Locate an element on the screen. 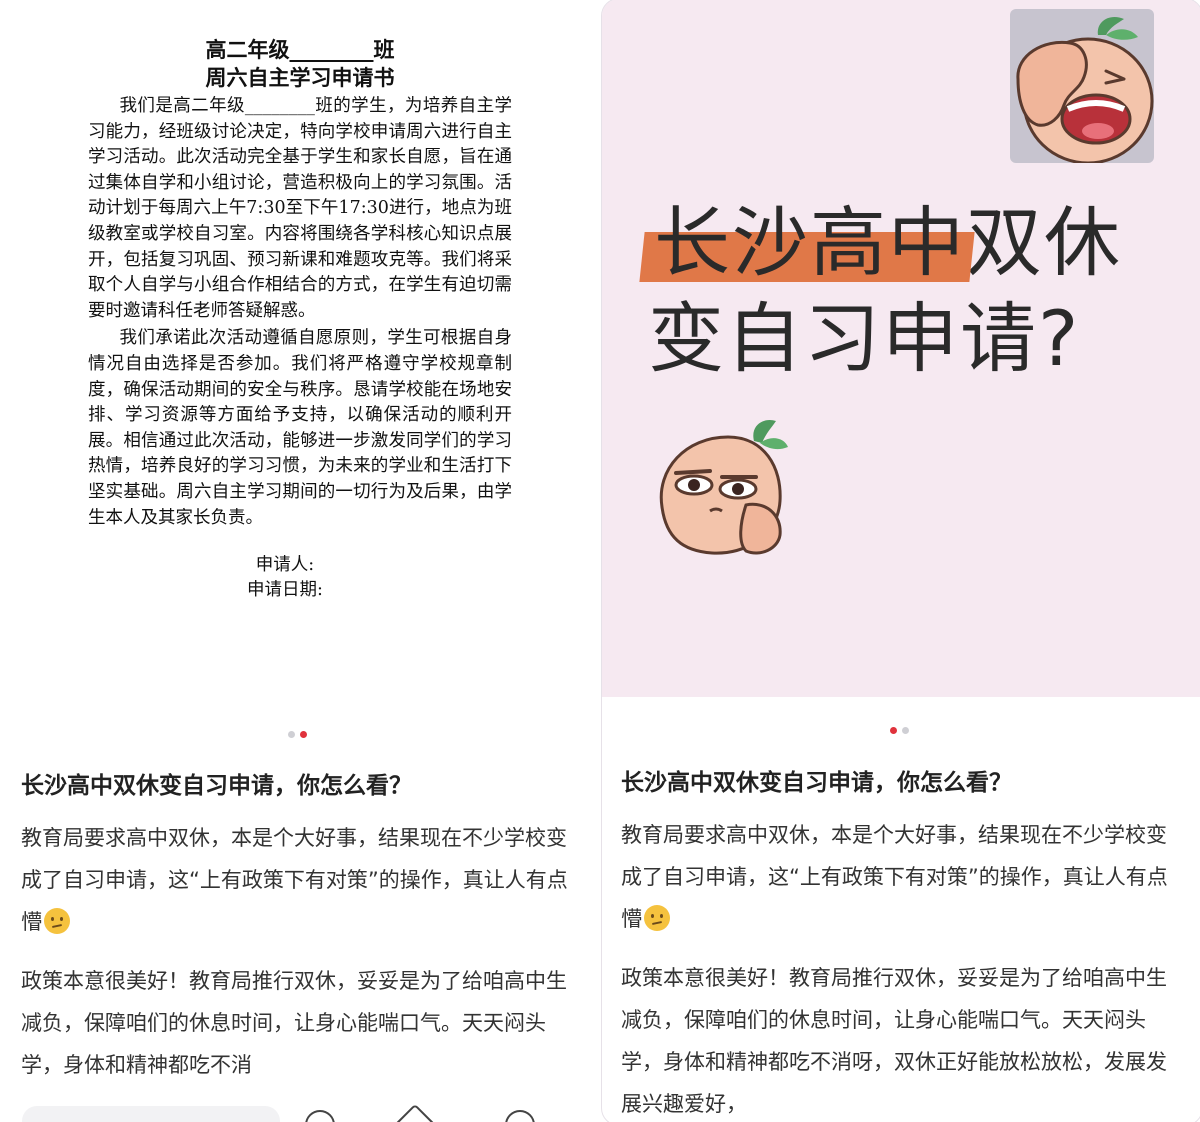 This screenshot has height=1122, width=1200. facepalm-mascot-icon is located at coordinates (1082, 86).